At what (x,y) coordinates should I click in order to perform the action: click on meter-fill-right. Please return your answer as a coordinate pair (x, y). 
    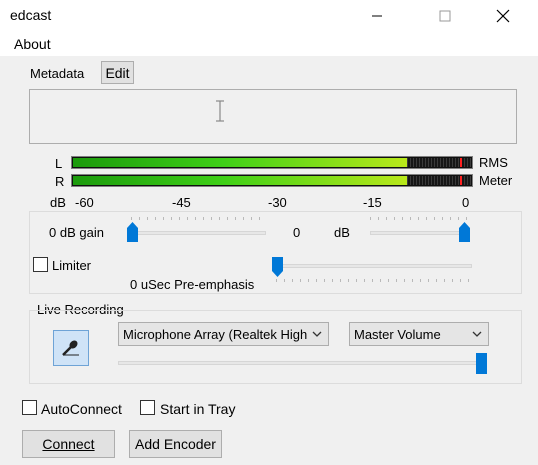
    Looking at the image, I should click on (240, 180).